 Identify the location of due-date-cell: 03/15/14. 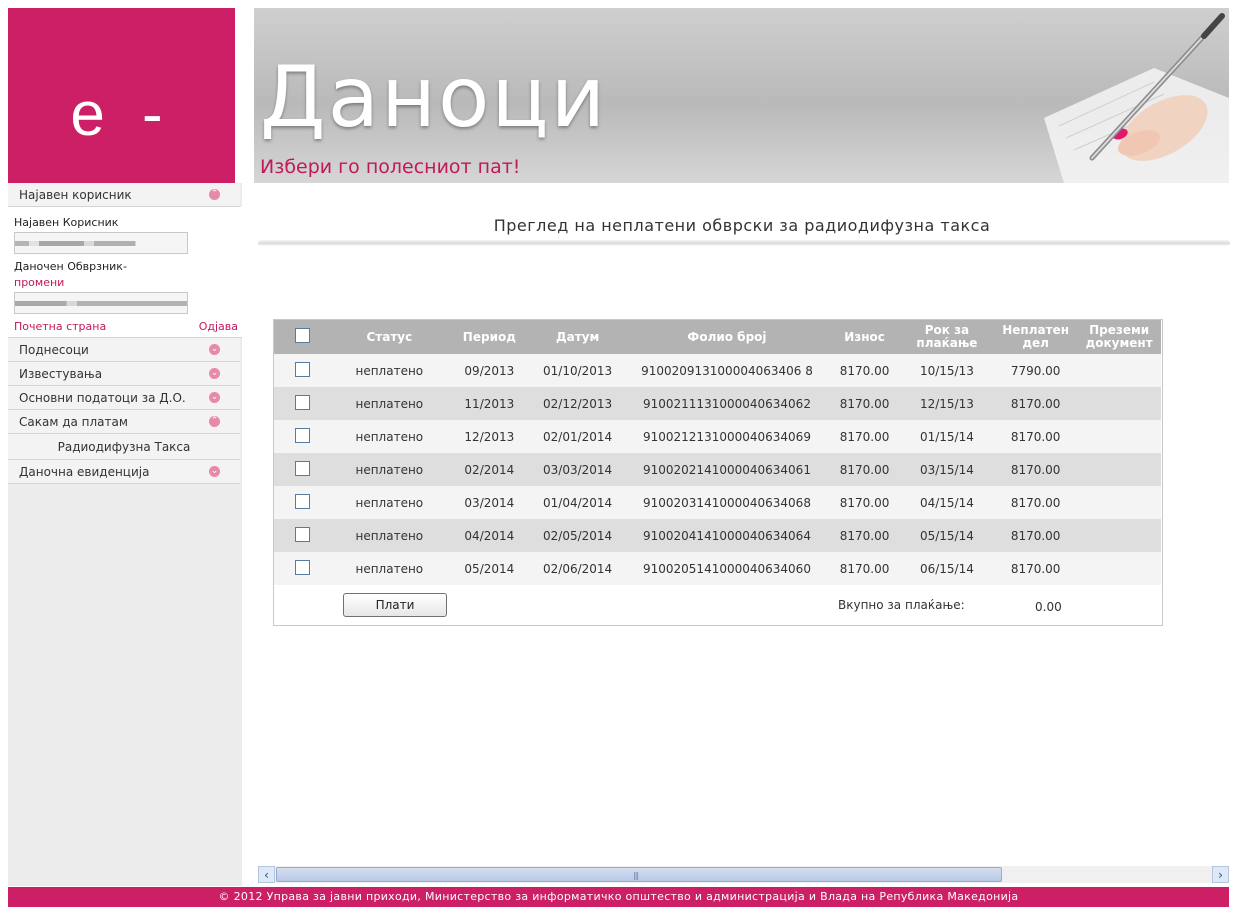
(946, 469).